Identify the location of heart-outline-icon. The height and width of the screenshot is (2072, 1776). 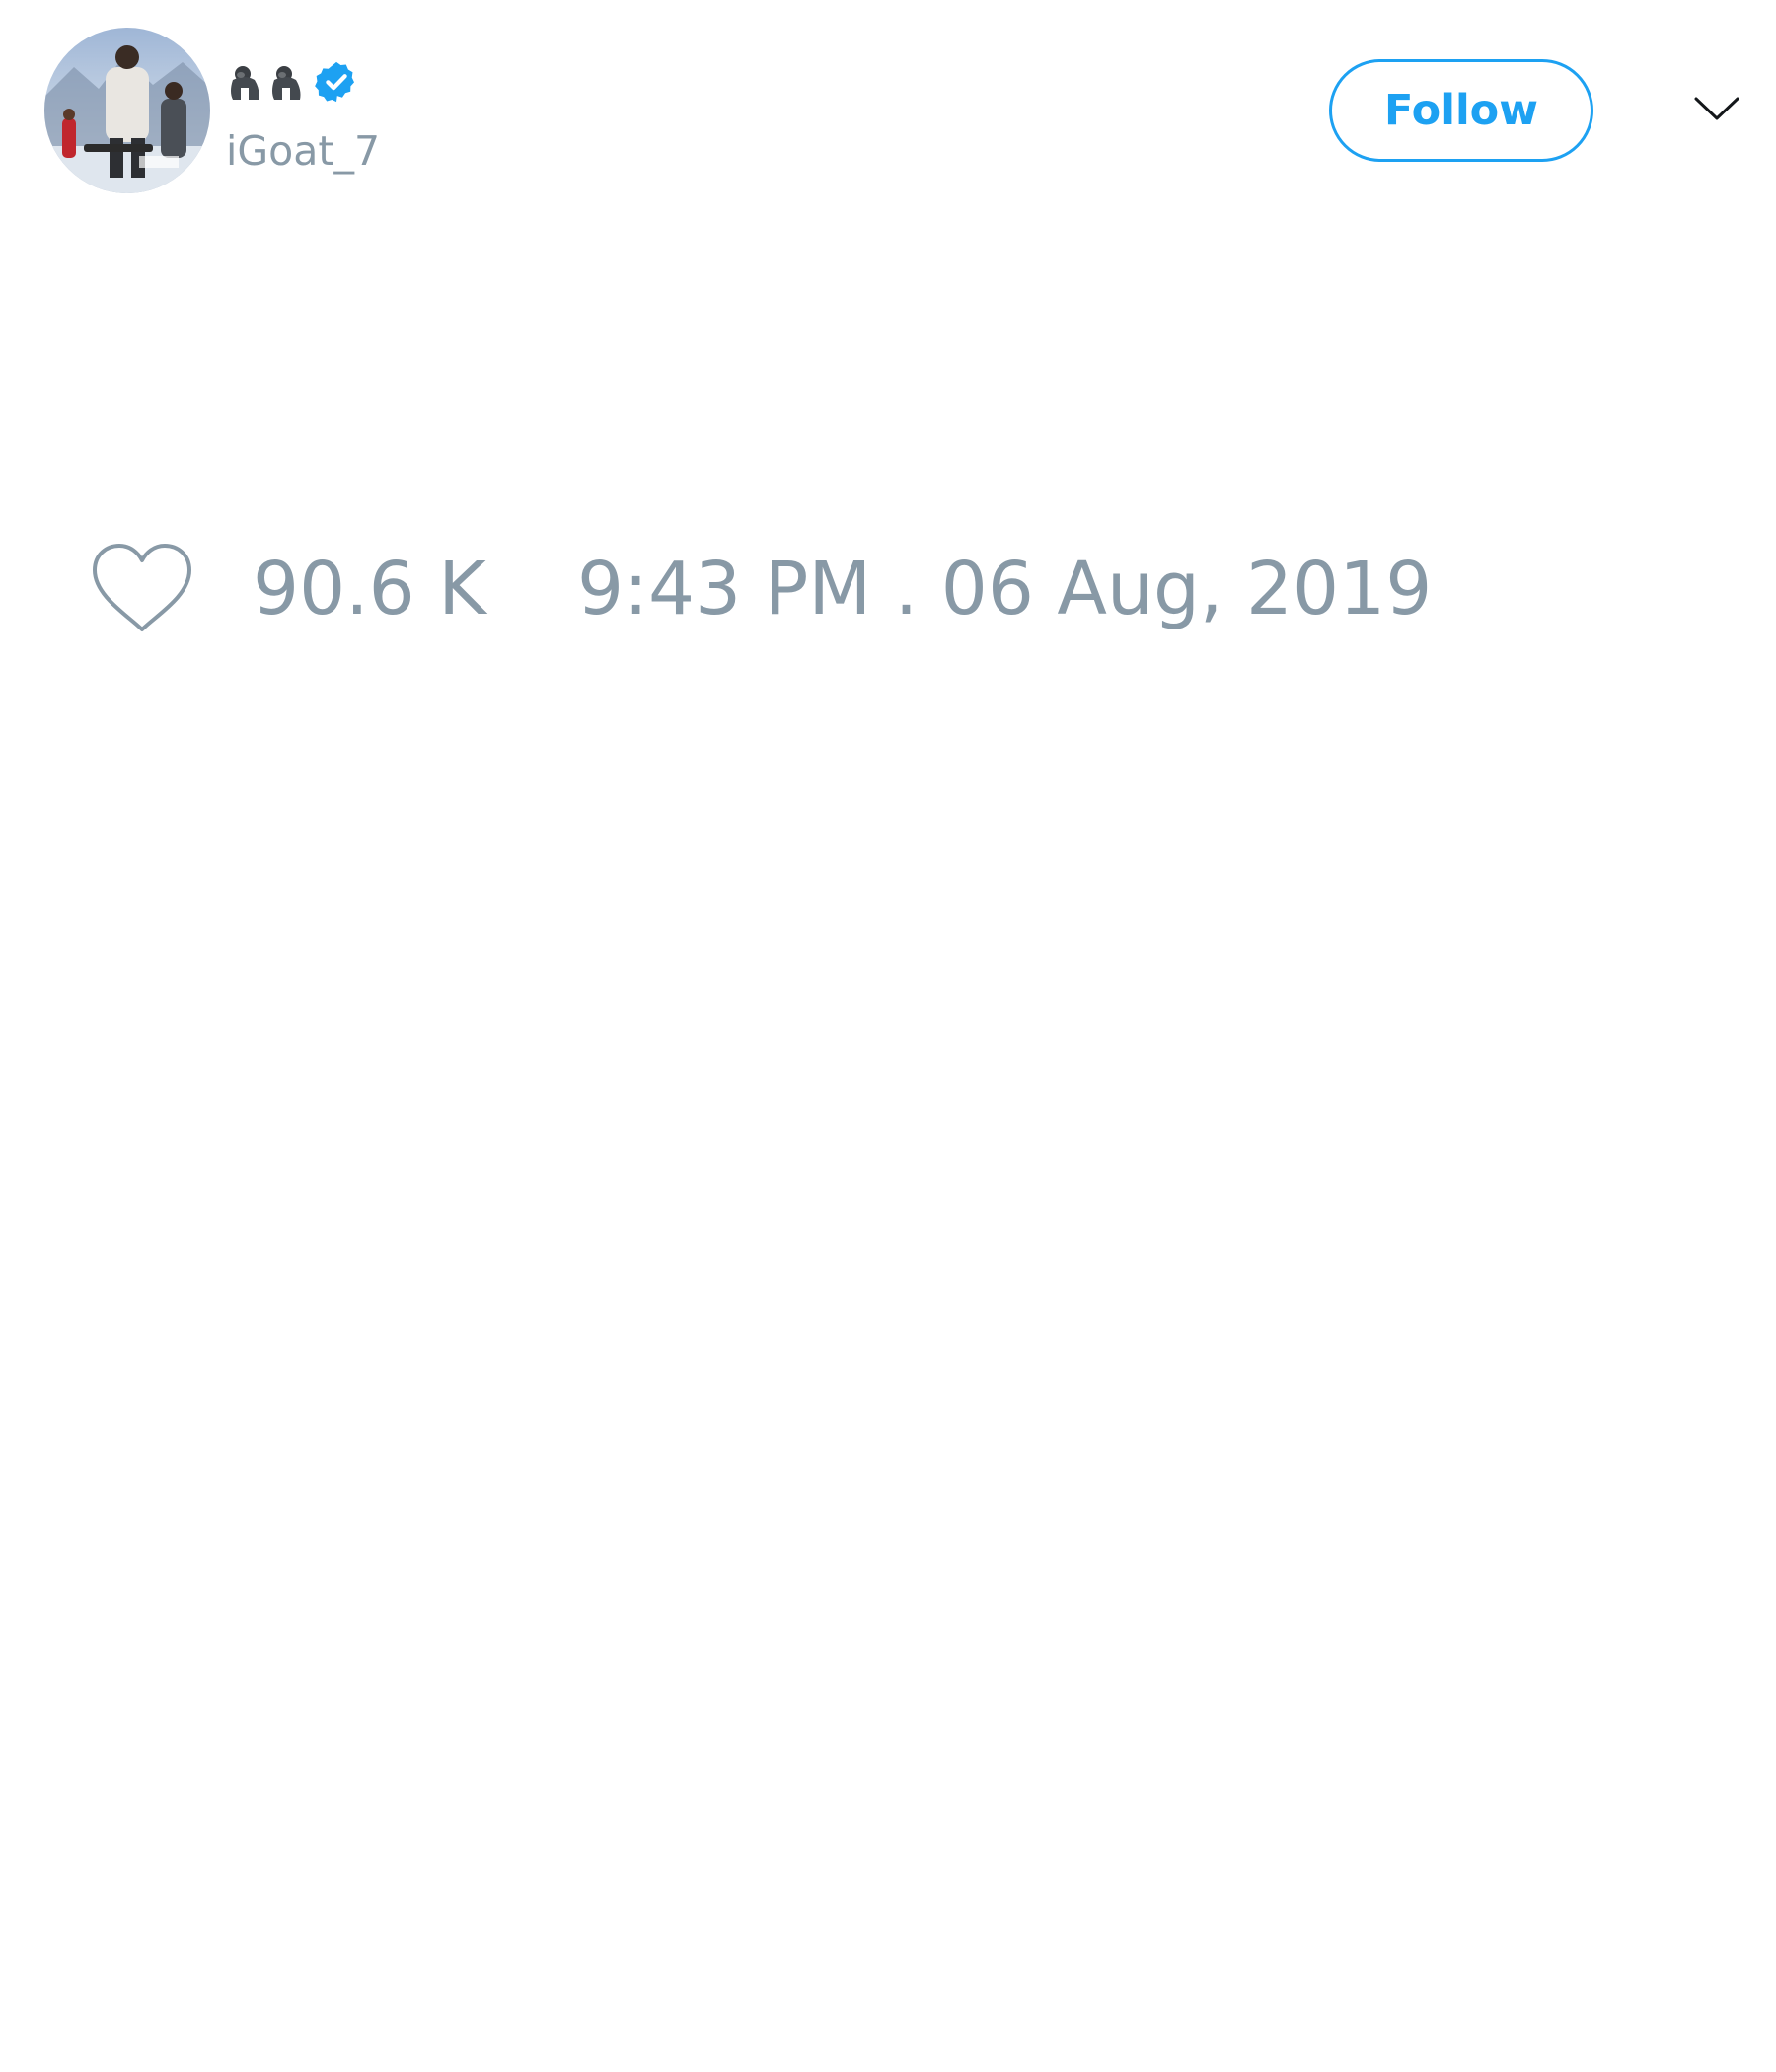
(142, 588).